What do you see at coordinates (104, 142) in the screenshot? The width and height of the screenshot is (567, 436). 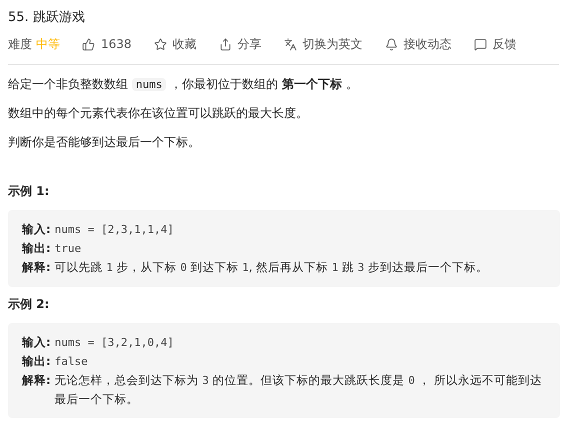 I see `description-paragraph: 判断你是否能够到达最后一个下标。` at bounding box center [104, 142].